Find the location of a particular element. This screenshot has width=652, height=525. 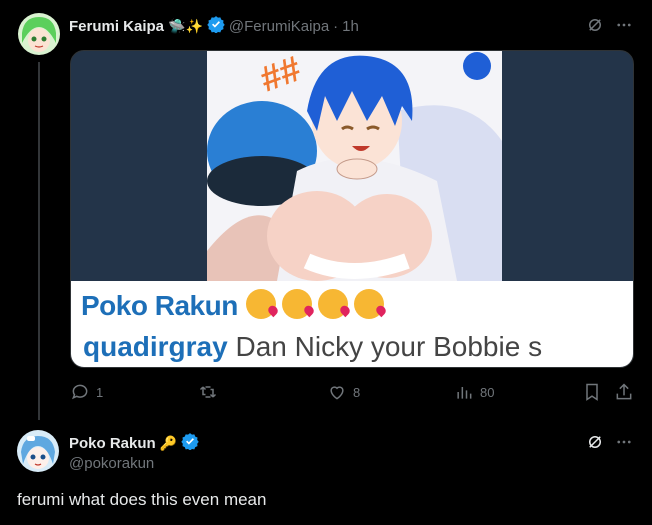

like-button: 8 is located at coordinates (343, 392).